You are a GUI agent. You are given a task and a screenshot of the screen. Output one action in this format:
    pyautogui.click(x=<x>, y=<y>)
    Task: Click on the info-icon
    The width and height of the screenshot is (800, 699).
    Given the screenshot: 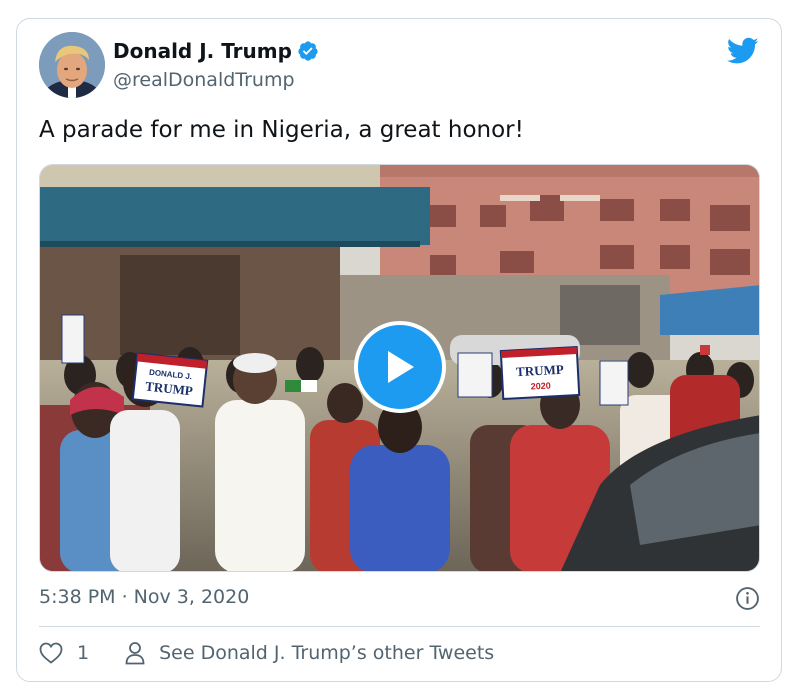 What is the action you would take?
    pyautogui.click(x=747, y=598)
    